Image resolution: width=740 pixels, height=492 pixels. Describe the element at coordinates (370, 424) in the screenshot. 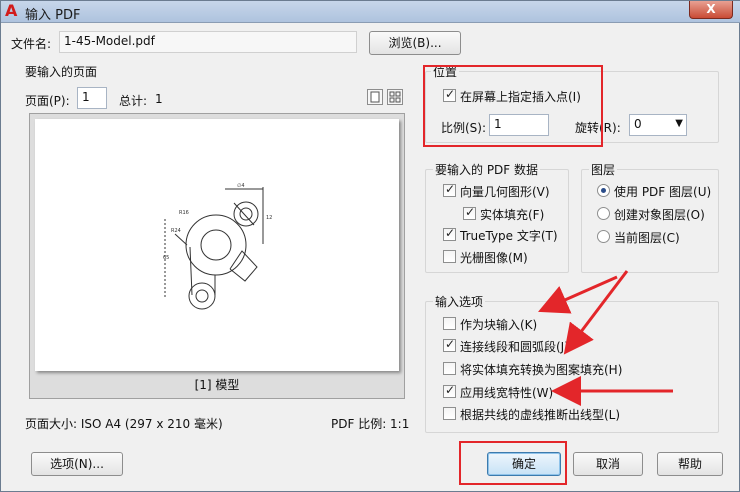

I see `pdf-scale-text: PDF 比例: 1:1` at that location.